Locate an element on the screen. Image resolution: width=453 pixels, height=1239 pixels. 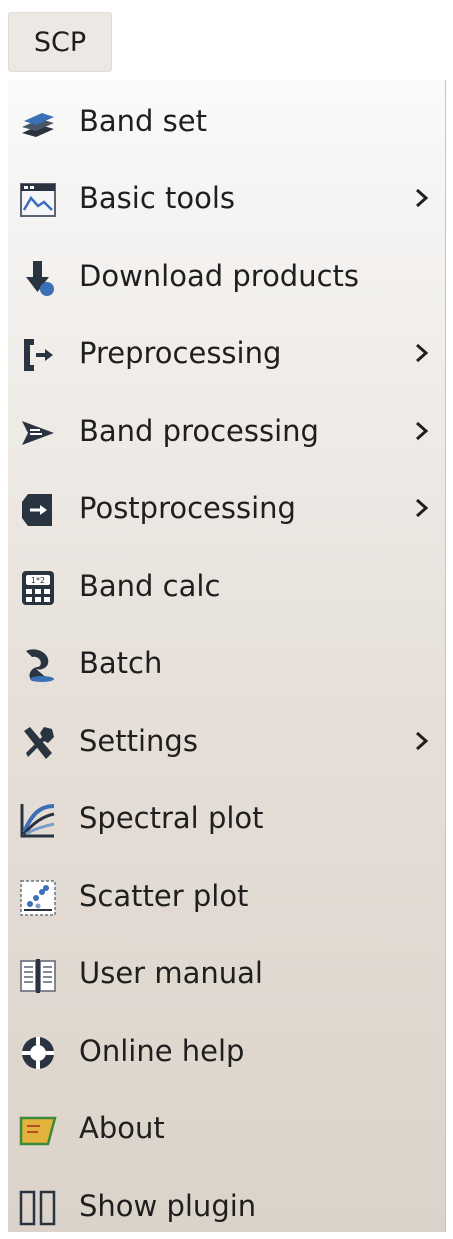
download-products-icon is located at coordinates (38, 278).